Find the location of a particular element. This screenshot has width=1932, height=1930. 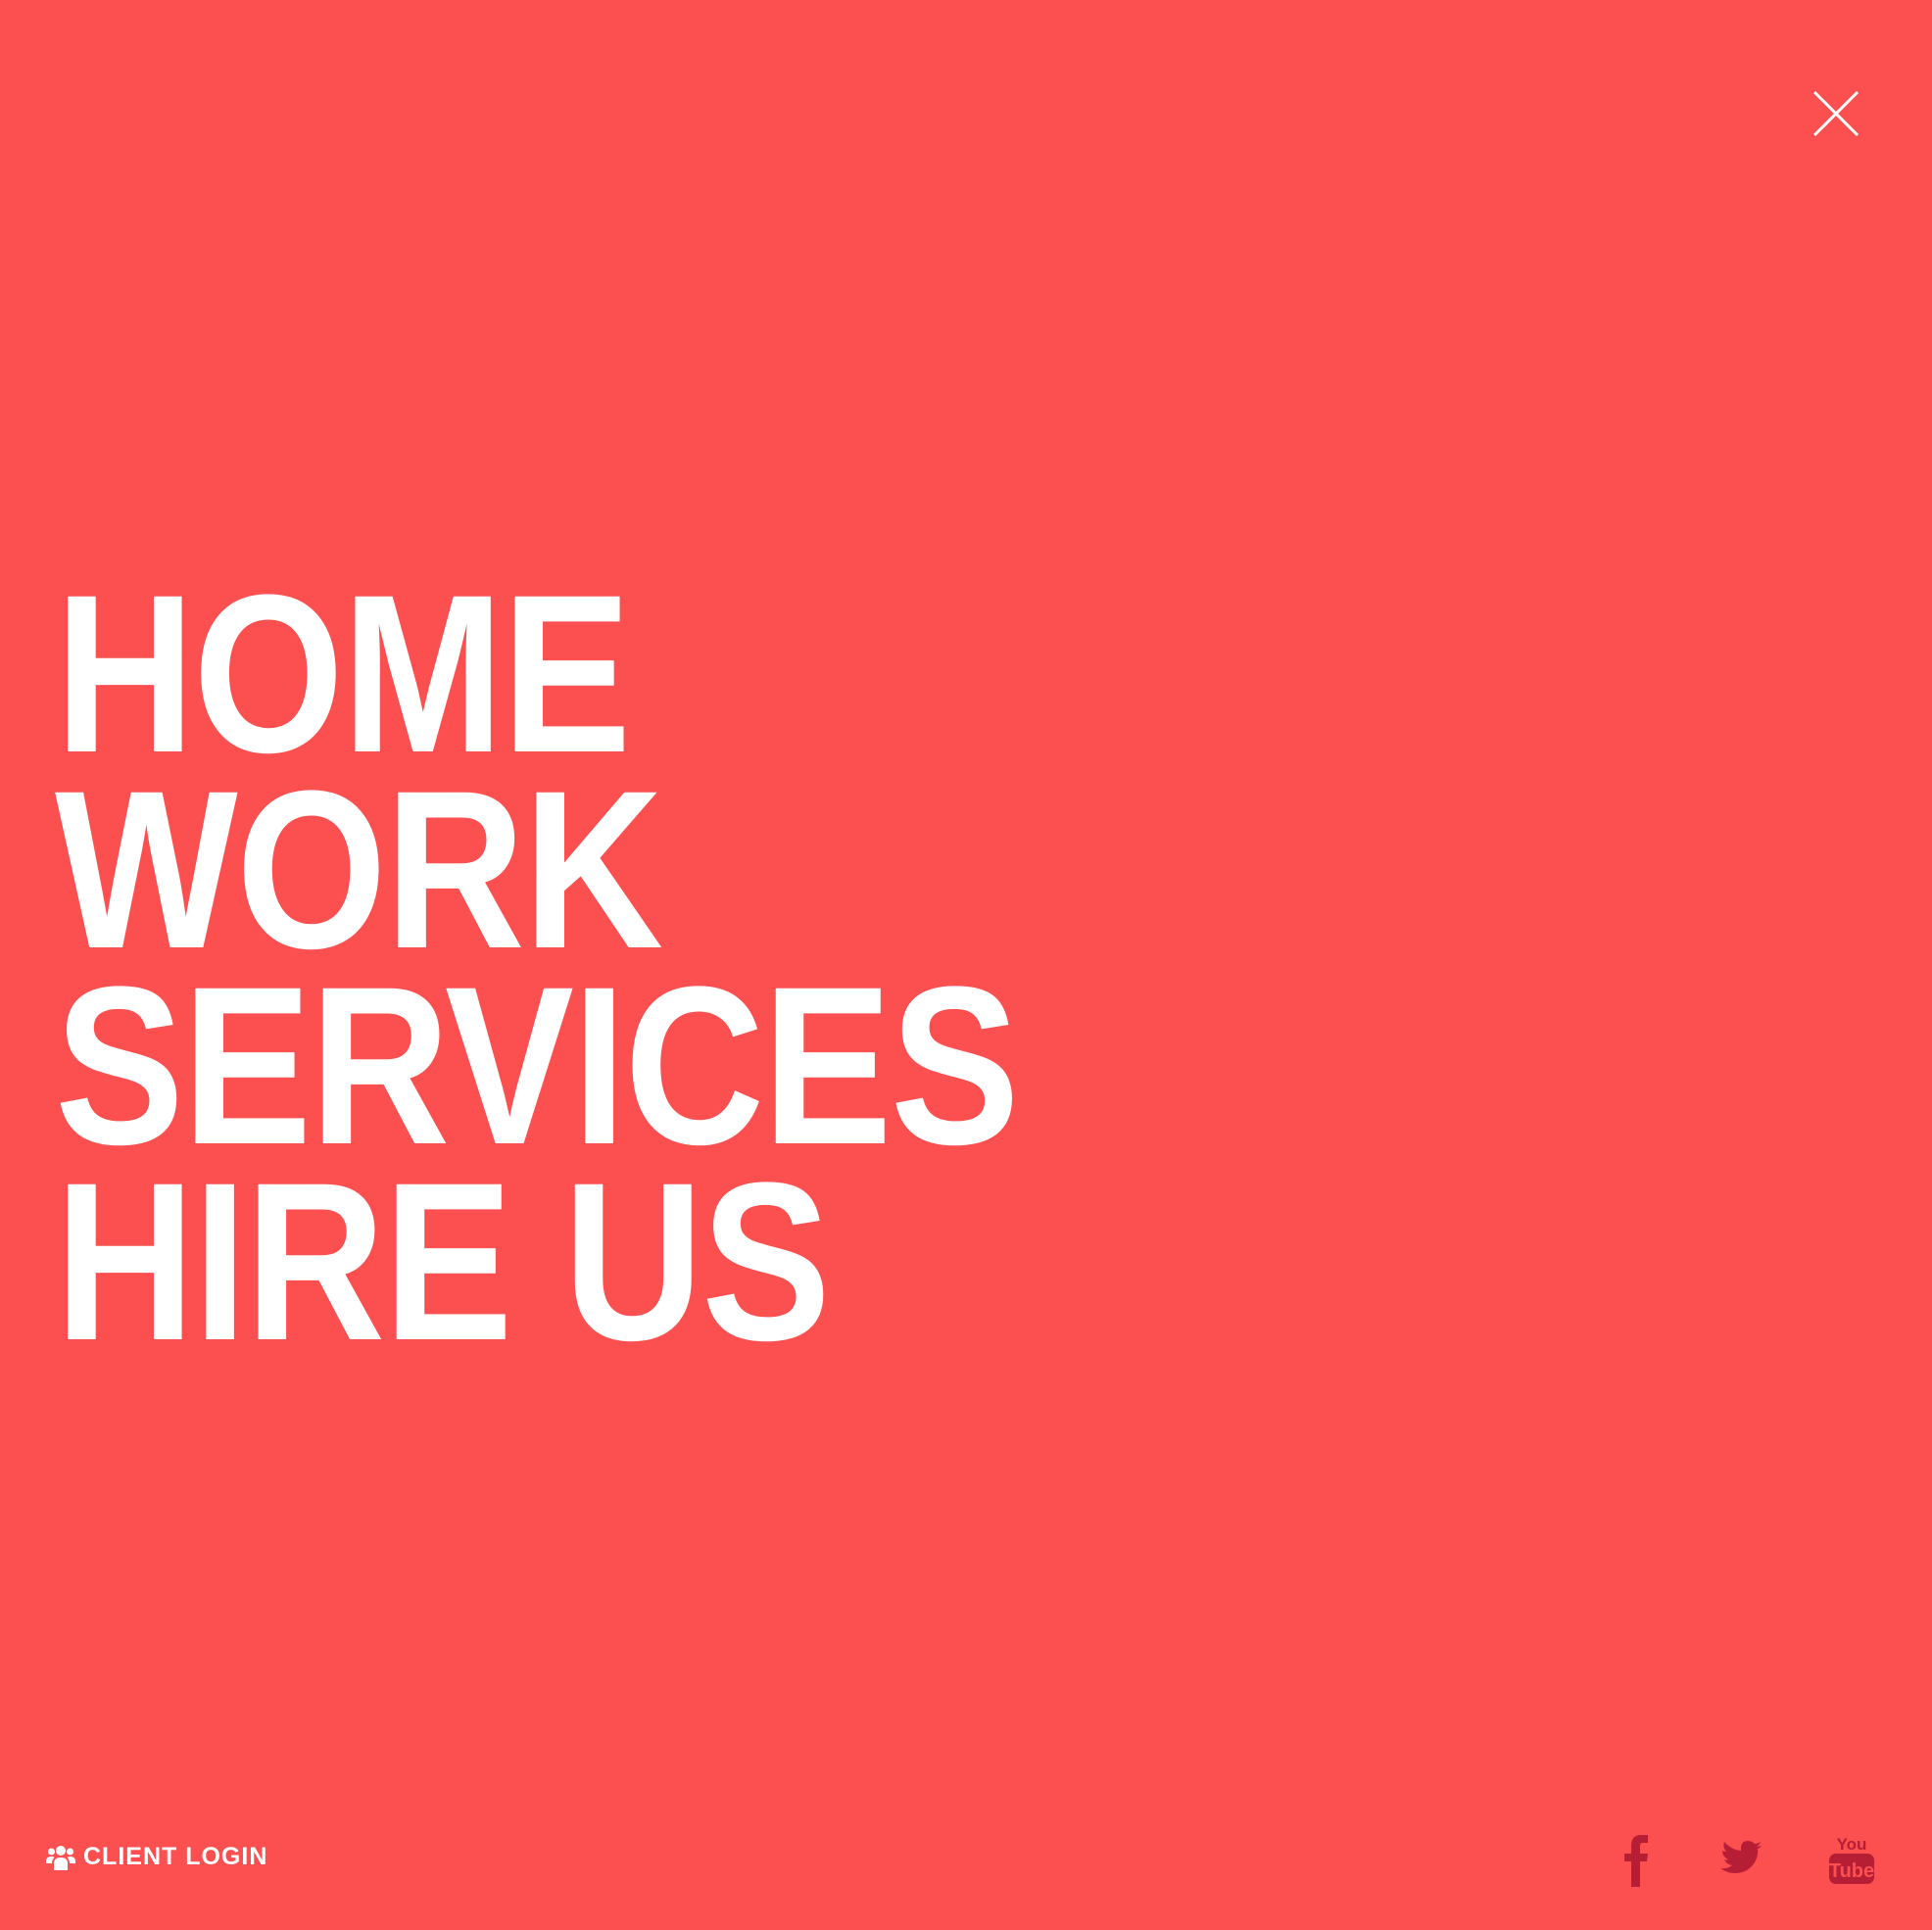

twitter-link is located at coordinates (1740, 1860).